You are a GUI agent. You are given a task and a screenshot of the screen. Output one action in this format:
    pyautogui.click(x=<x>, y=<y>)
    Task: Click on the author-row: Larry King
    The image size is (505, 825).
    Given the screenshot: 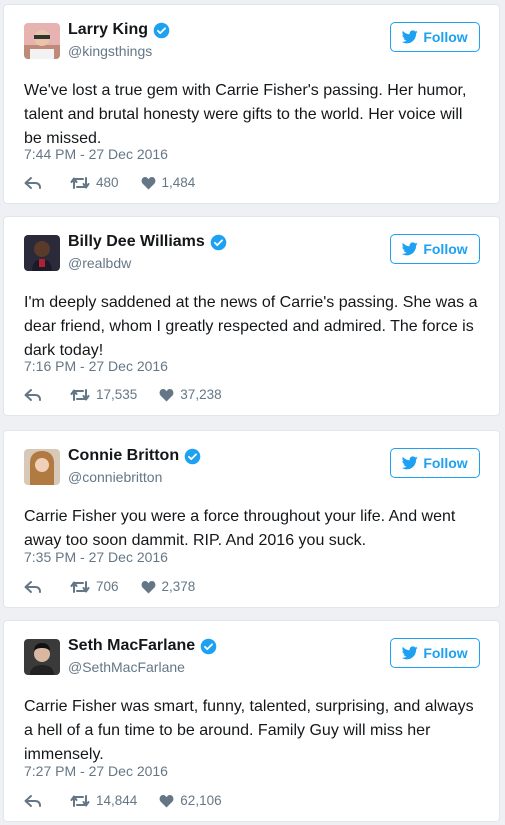 What is the action you would take?
    pyautogui.click(x=119, y=30)
    